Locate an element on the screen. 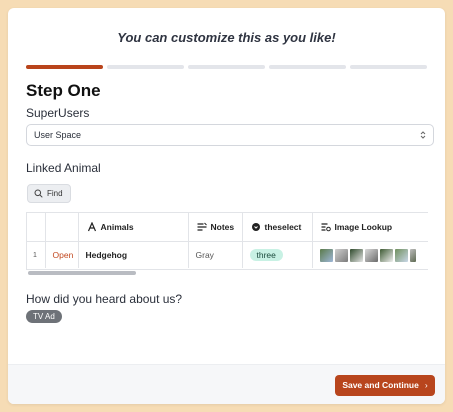 This screenshot has height=412, width=453. image-thumbnails is located at coordinates (374, 255).